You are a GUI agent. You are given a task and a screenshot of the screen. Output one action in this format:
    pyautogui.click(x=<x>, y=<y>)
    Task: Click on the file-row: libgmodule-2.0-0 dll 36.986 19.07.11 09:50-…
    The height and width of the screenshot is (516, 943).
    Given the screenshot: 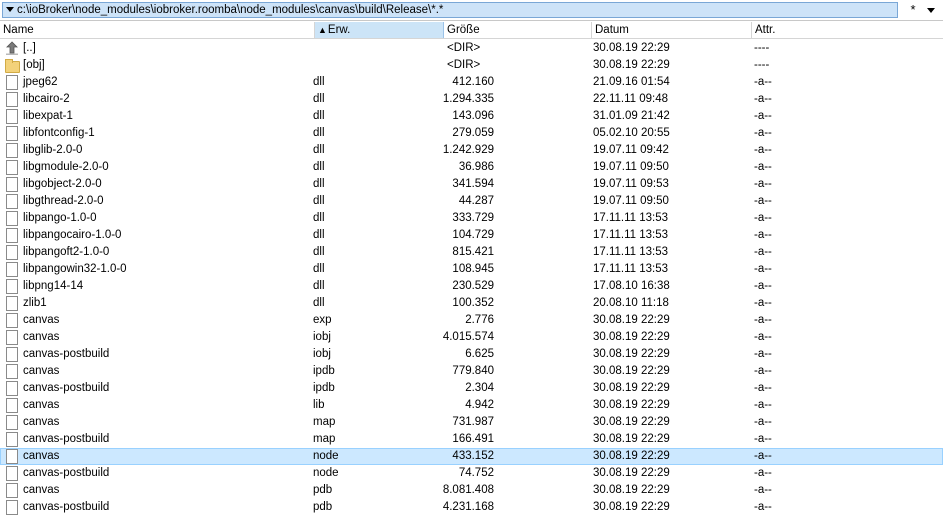 What is the action you would take?
    pyautogui.click(x=471, y=167)
    